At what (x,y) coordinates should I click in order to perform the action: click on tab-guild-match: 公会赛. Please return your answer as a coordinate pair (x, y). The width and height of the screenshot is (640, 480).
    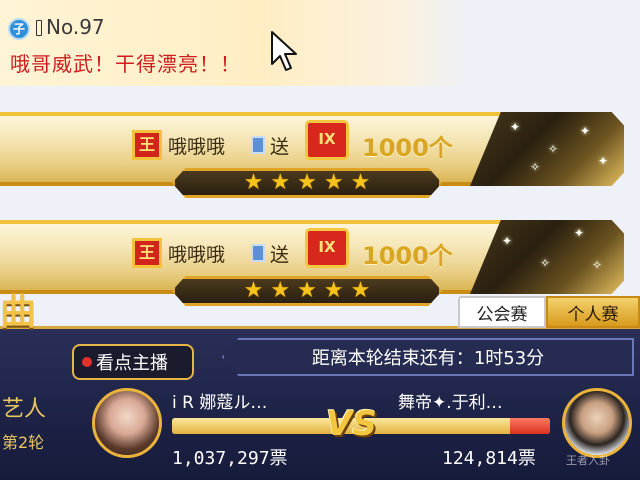
    Looking at the image, I should click on (502, 312).